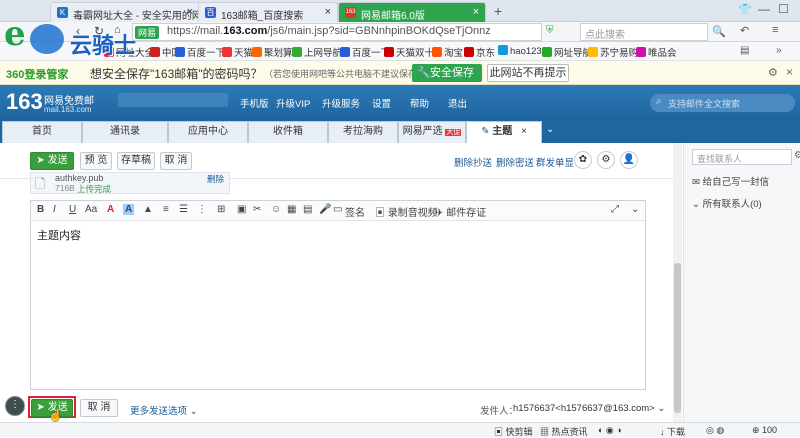 This screenshot has width=800, height=438. I want to click on status-icons: ◐ ◉ ◑, so click(610, 430).